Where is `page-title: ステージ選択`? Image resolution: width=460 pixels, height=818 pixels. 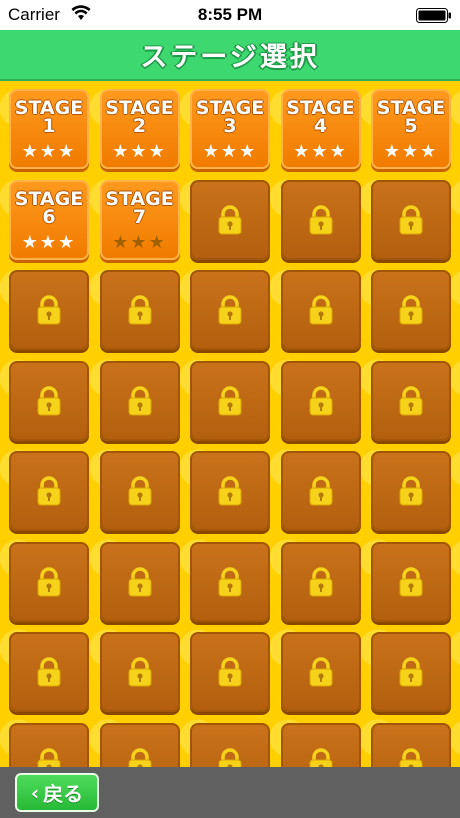
page-title: ステージ選択 is located at coordinates (230, 57).